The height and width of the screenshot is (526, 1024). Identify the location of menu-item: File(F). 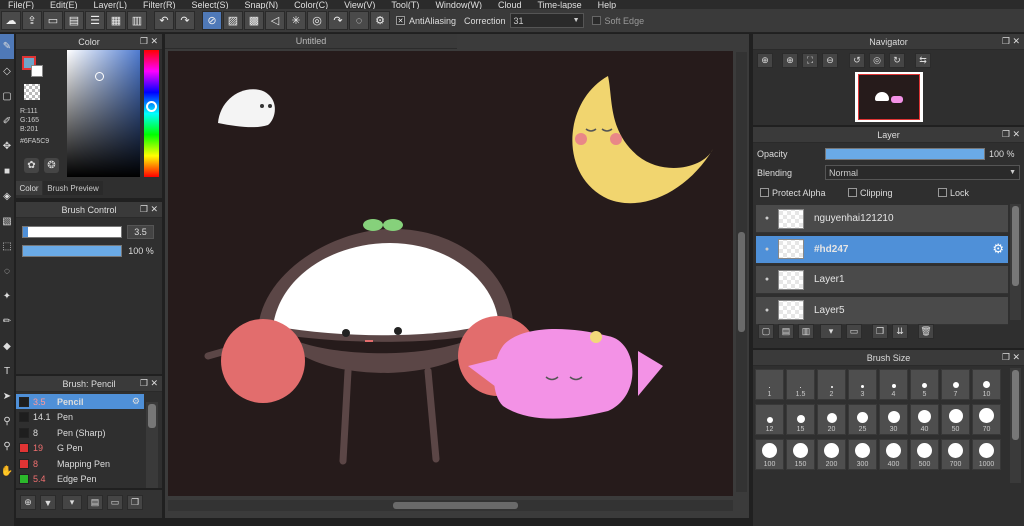
(21, 5).